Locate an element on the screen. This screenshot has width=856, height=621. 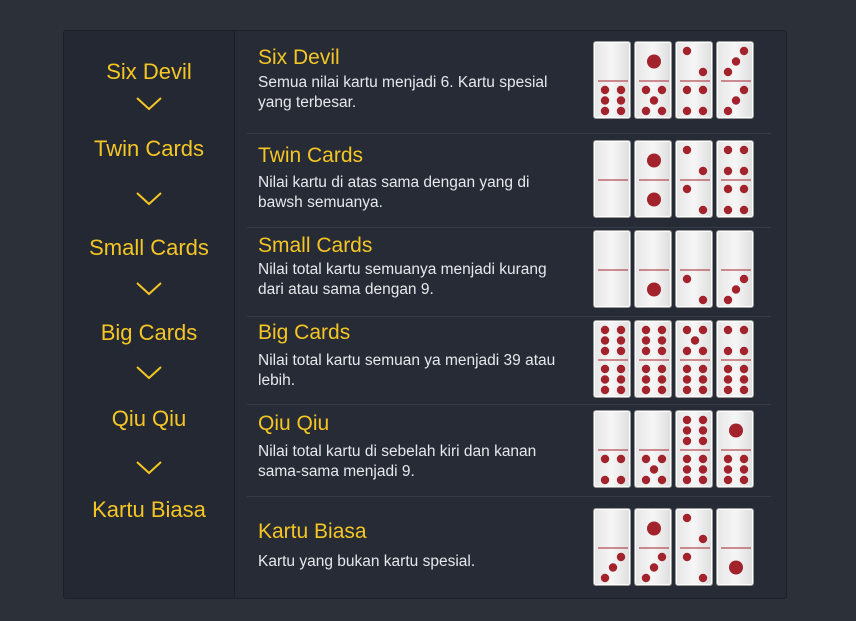
row-title: Six Devil is located at coordinates (299, 57).